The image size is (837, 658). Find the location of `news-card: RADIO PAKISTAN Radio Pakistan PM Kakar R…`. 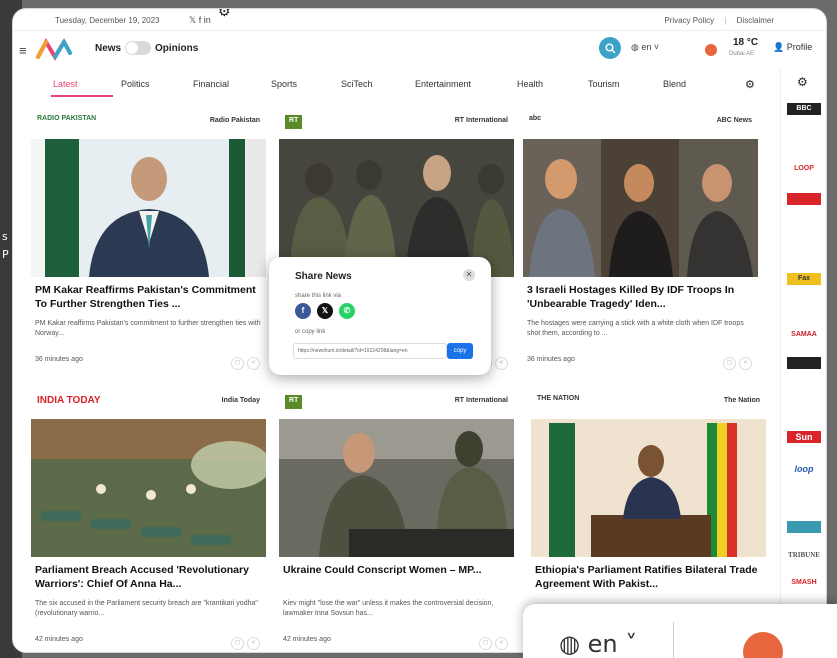

news-card: RADIO PAKISTAN Radio Pakistan PM Kakar R… is located at coordinates (148, 244).